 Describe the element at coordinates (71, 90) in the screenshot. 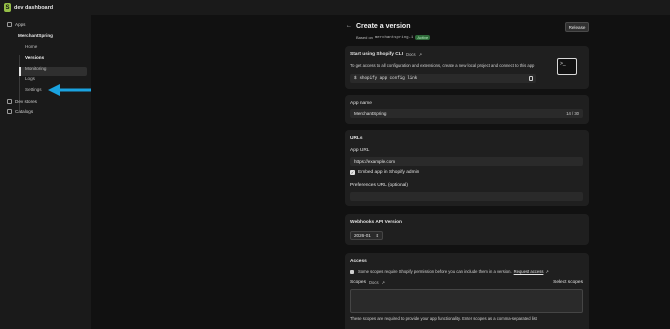

I see `pointer-arrow-icon` at that location.